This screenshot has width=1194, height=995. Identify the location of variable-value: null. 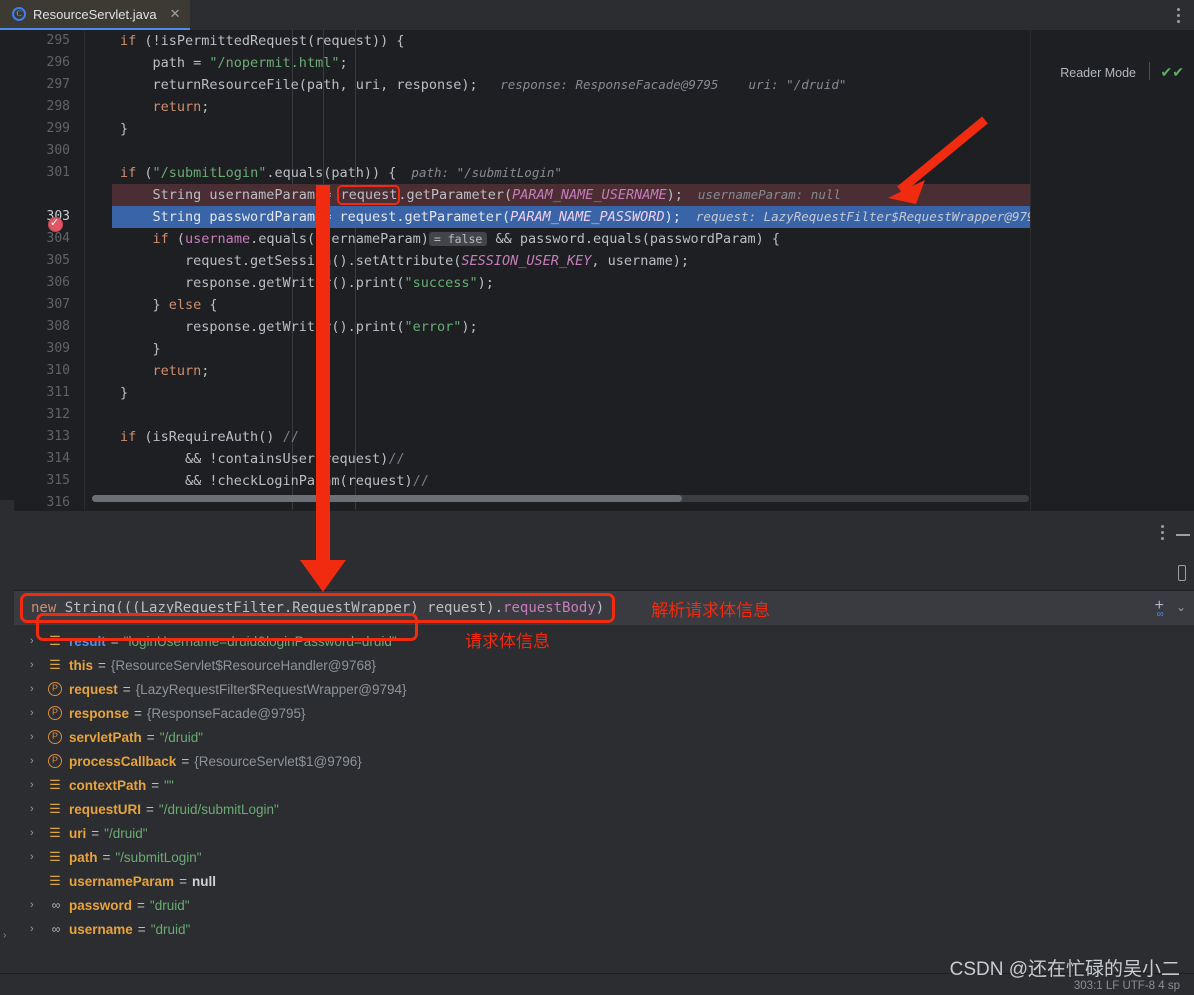
(203, 881).